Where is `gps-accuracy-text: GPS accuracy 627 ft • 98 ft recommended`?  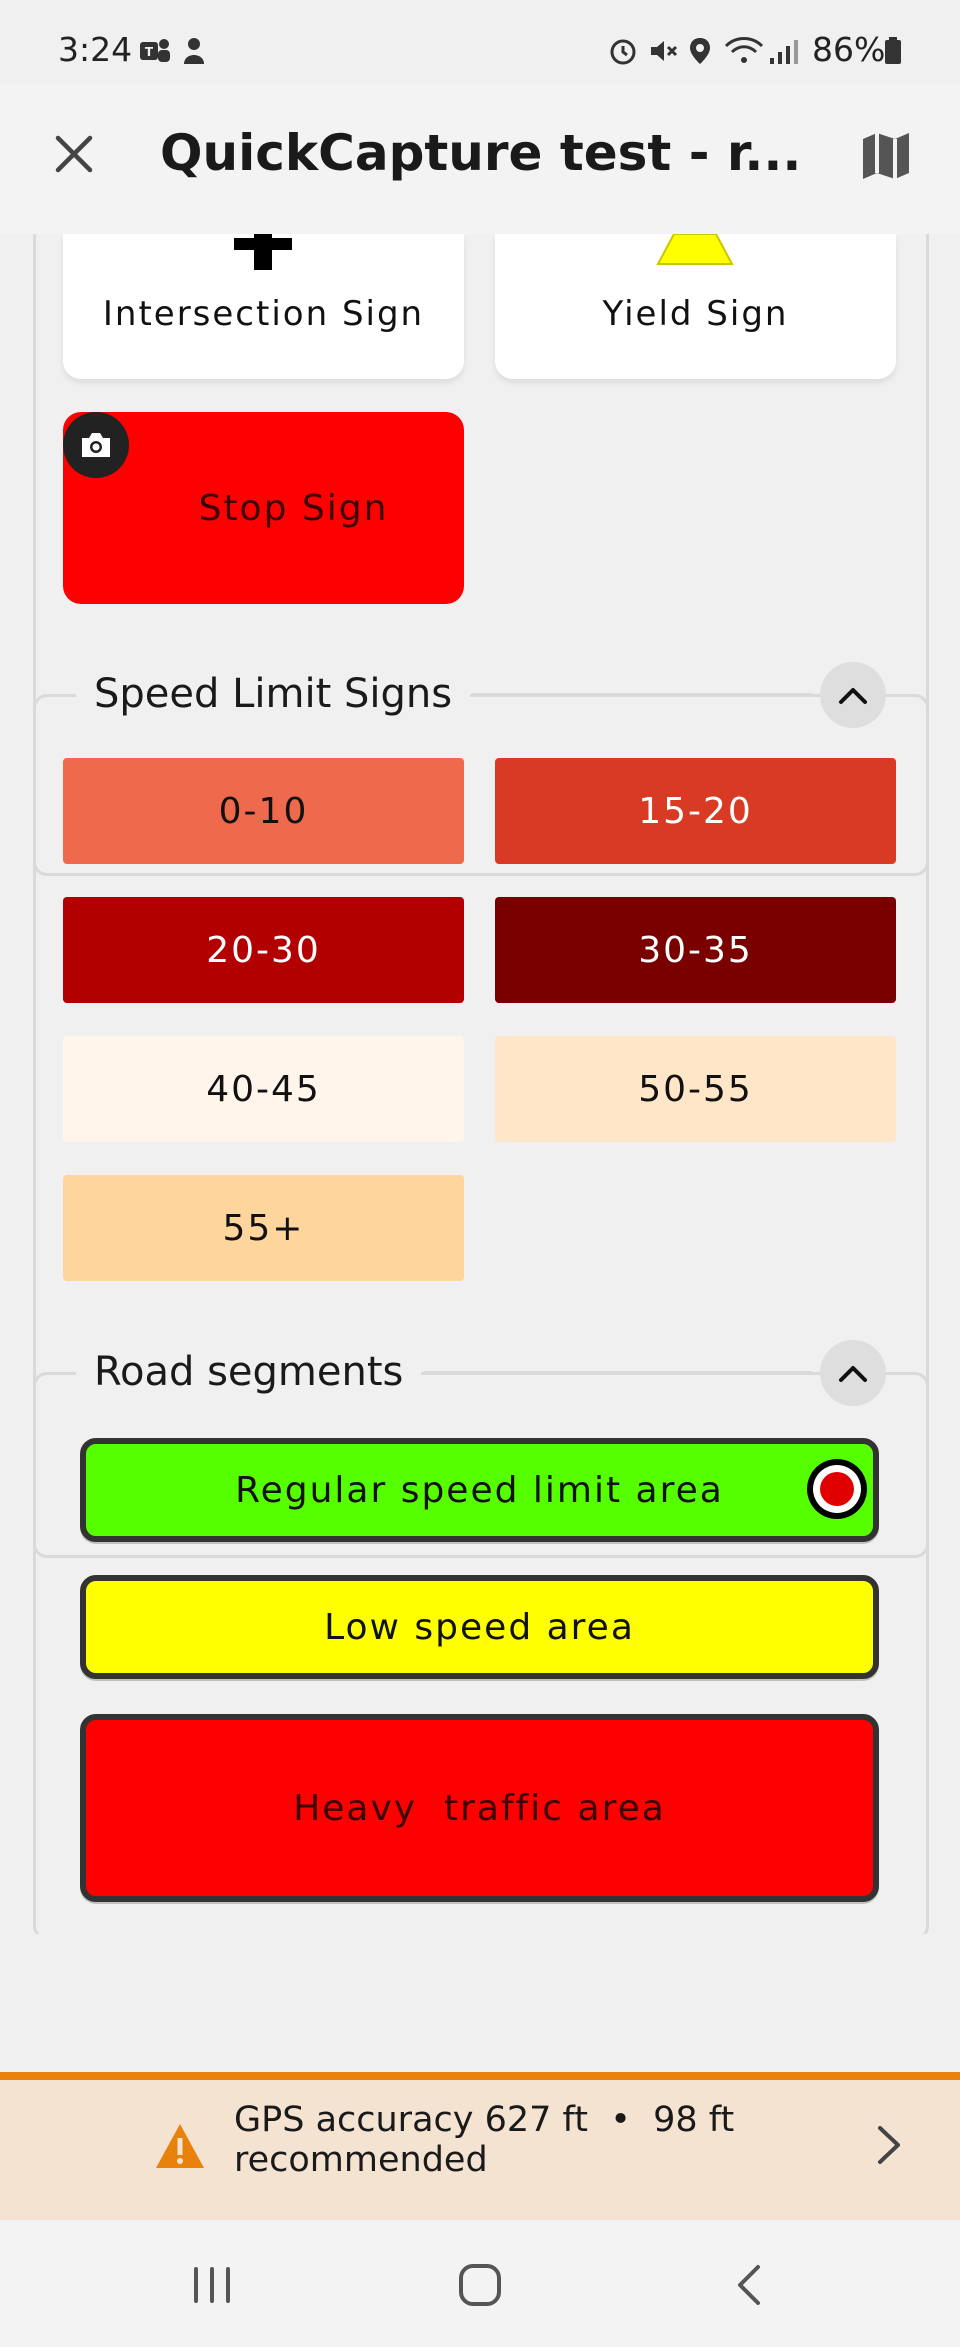
gps-accuracy-text: GPS accuracy 627 ft • 98 ft recommended is located at coordinates (514, 2140).